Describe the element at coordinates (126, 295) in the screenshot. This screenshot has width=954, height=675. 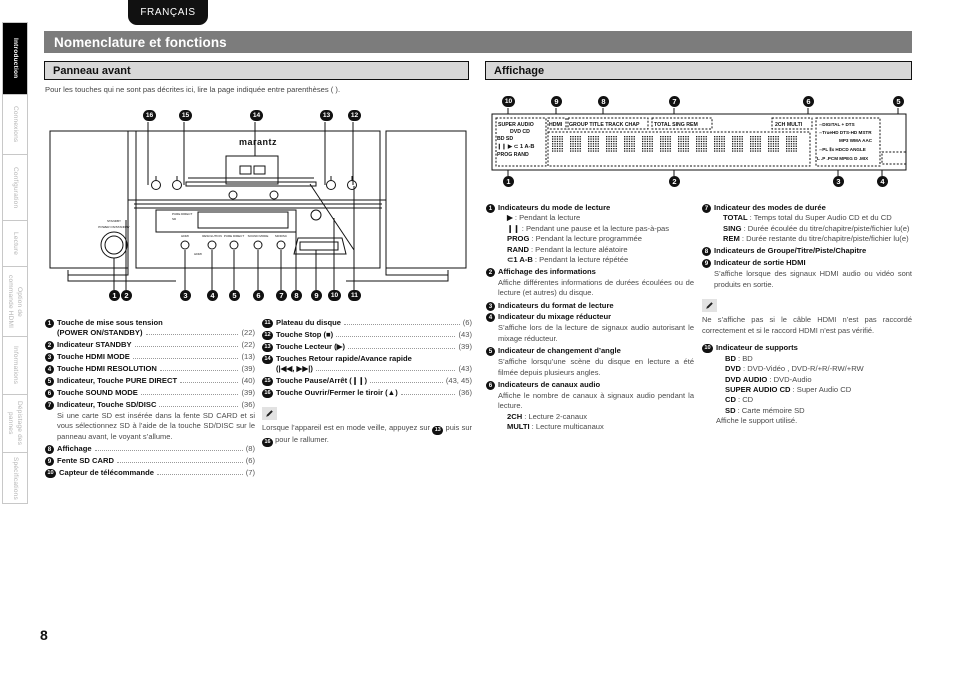
I see `front-callout-2: 2` at that location.